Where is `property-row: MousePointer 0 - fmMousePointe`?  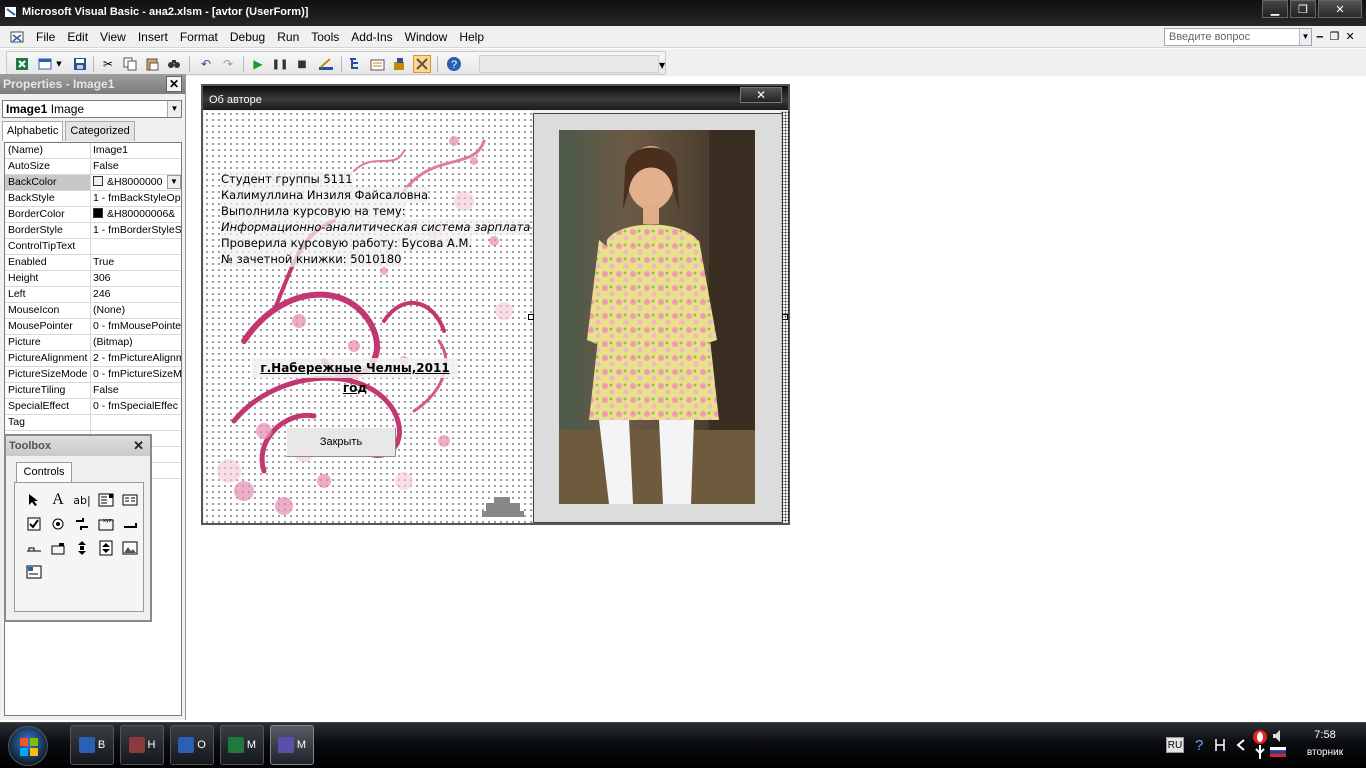
property-row: MousePointer 0 - fmMousePointe is located at coordinates (93, 327).